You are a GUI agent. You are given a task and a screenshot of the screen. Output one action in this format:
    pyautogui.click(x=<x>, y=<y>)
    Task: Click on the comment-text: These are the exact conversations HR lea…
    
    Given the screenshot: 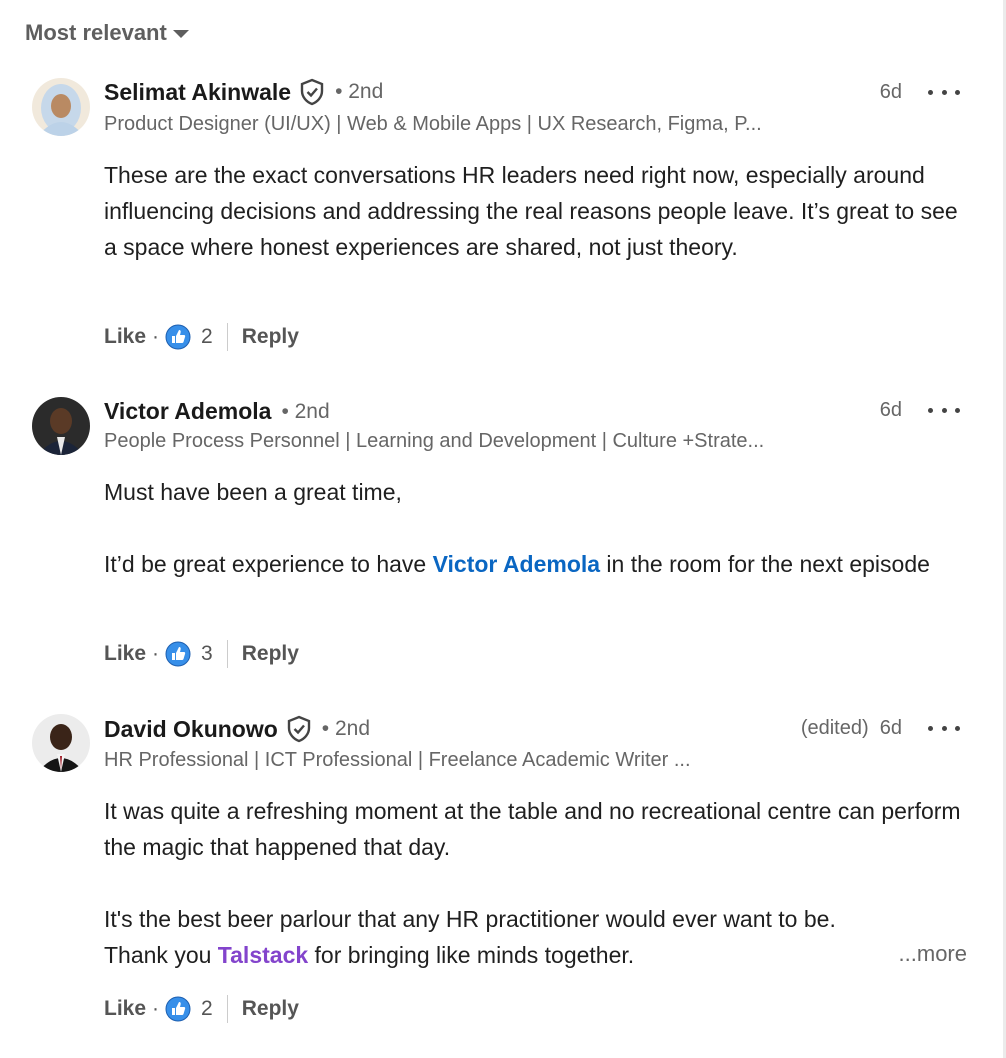 What is the action you would take?
    pyautogui.click(x=531, y=211)
    